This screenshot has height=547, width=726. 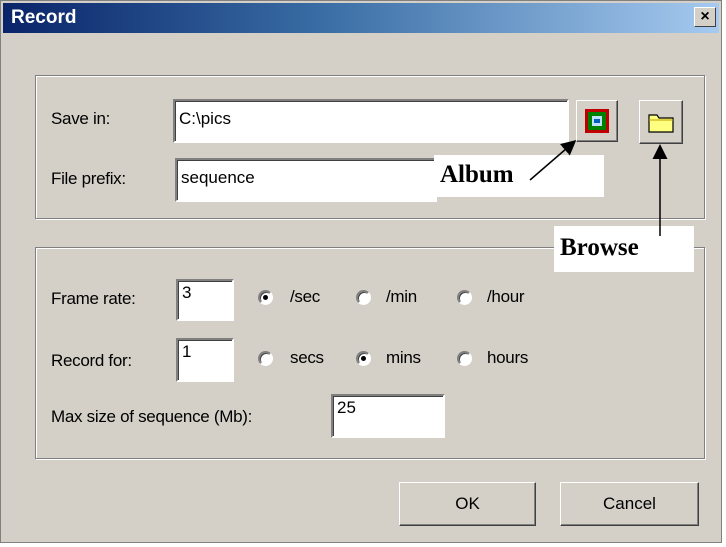 I want to click on folder-icon, so click(x=661, y=123).